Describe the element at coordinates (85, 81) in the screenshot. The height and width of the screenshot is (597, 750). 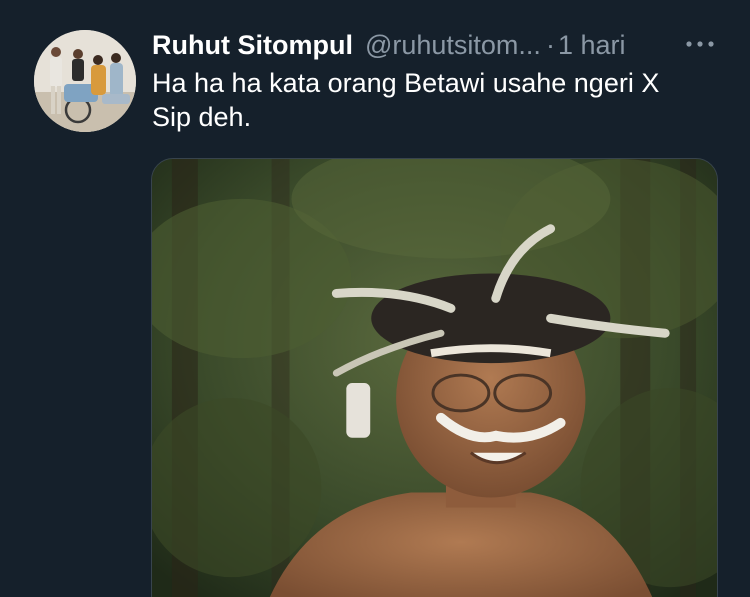
I see `avatar` at that location.